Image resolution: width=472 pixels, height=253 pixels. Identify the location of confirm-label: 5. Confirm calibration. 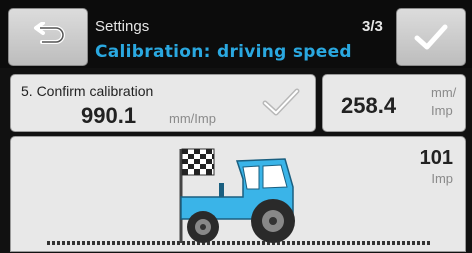
(87, 91).